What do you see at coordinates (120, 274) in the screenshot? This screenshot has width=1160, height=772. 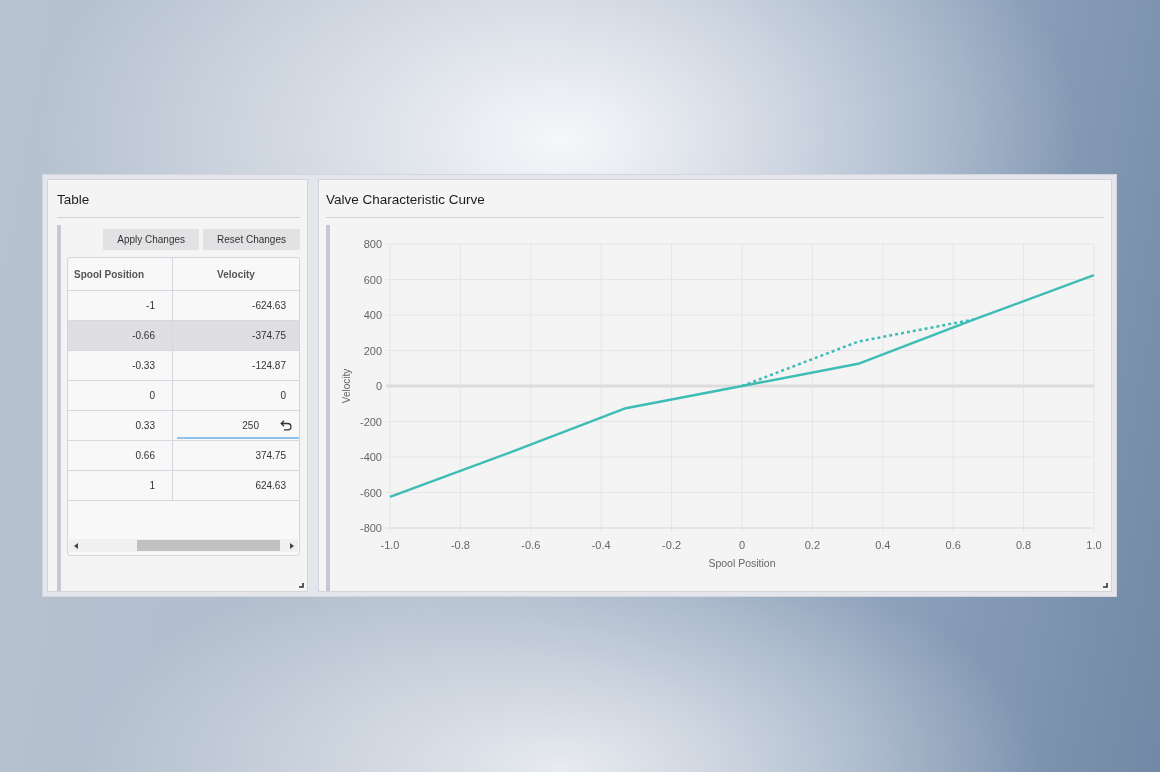 I see `column-header: Spool Position` at bounding box center [120, 274].